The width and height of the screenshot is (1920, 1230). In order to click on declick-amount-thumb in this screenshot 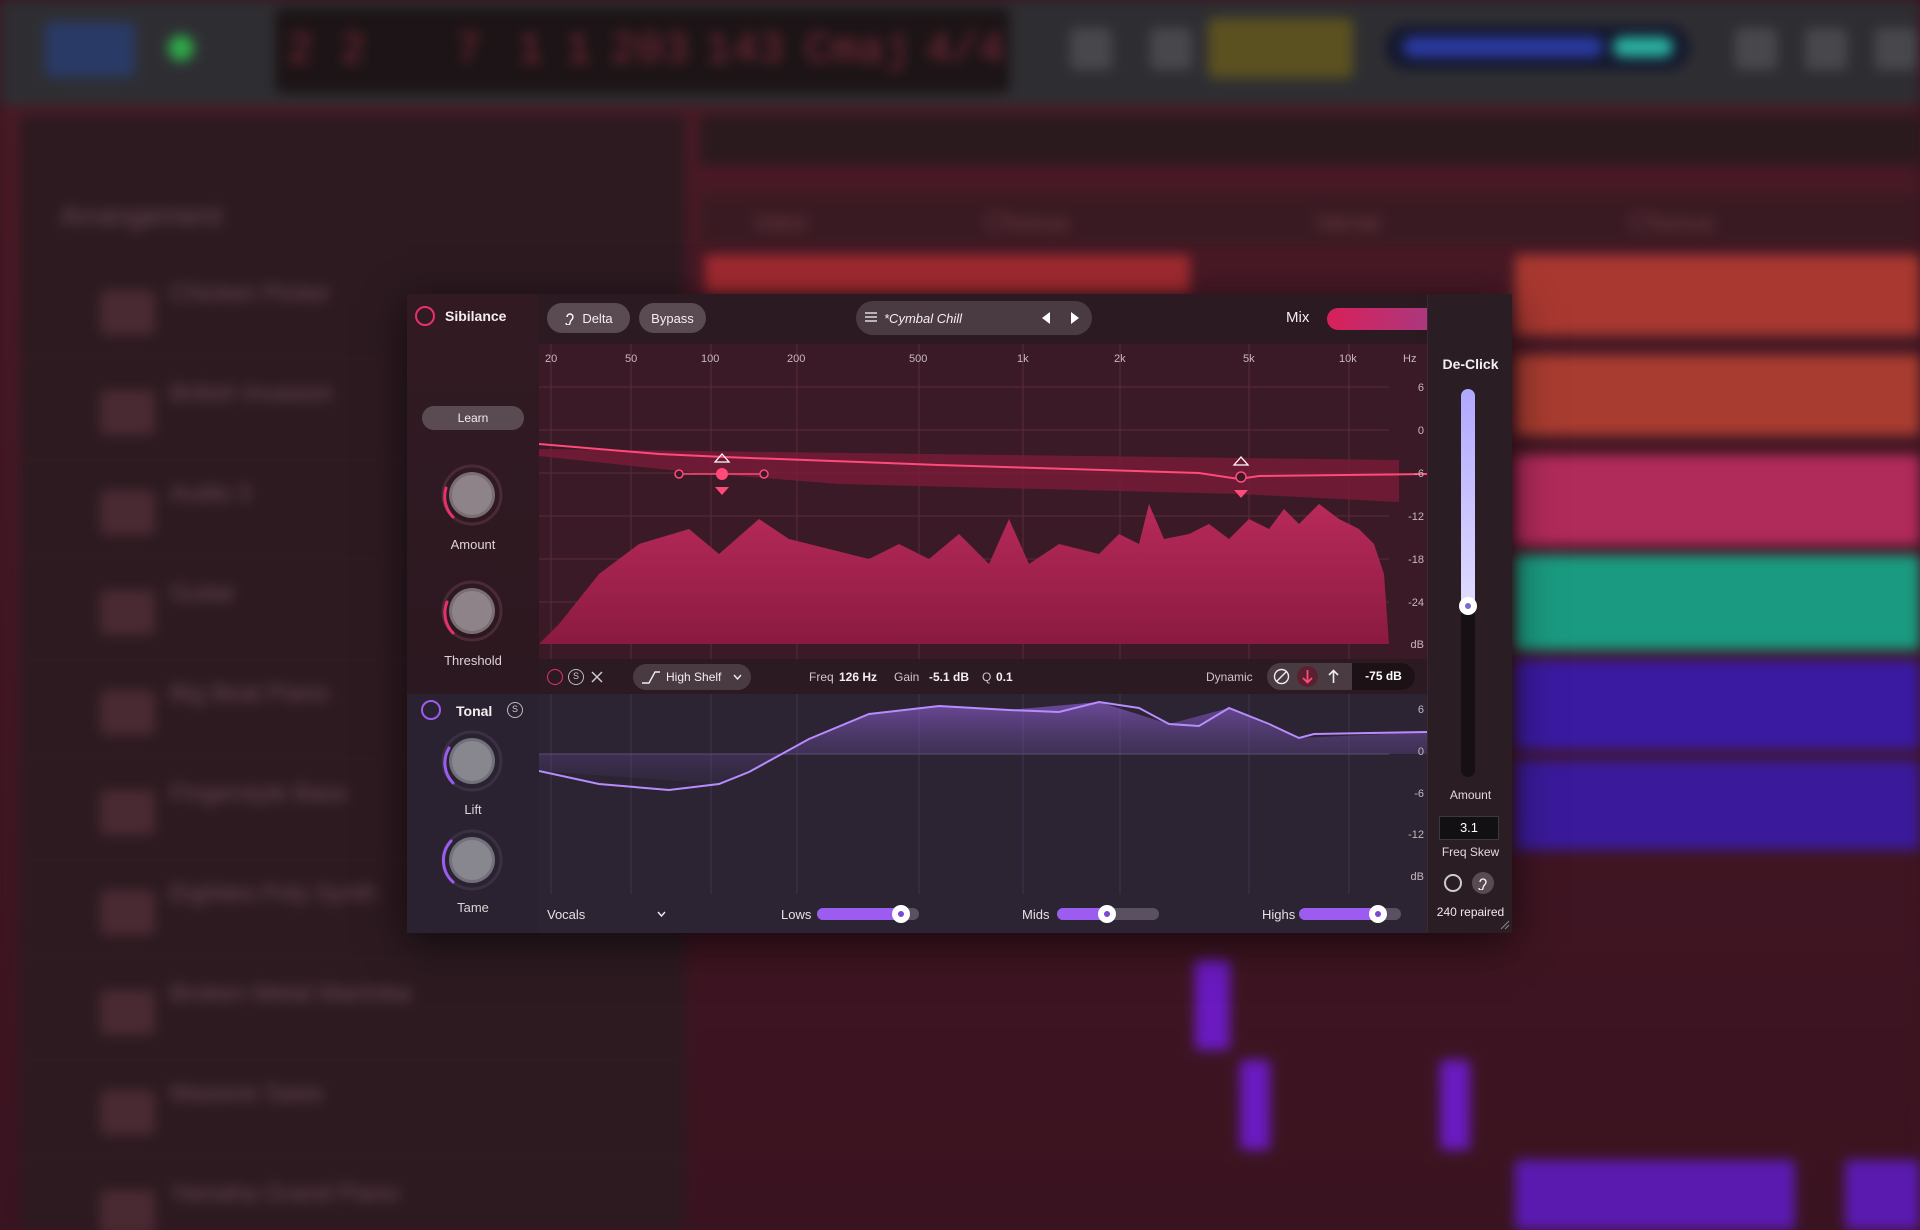, I will do `click(1468, 606)`.